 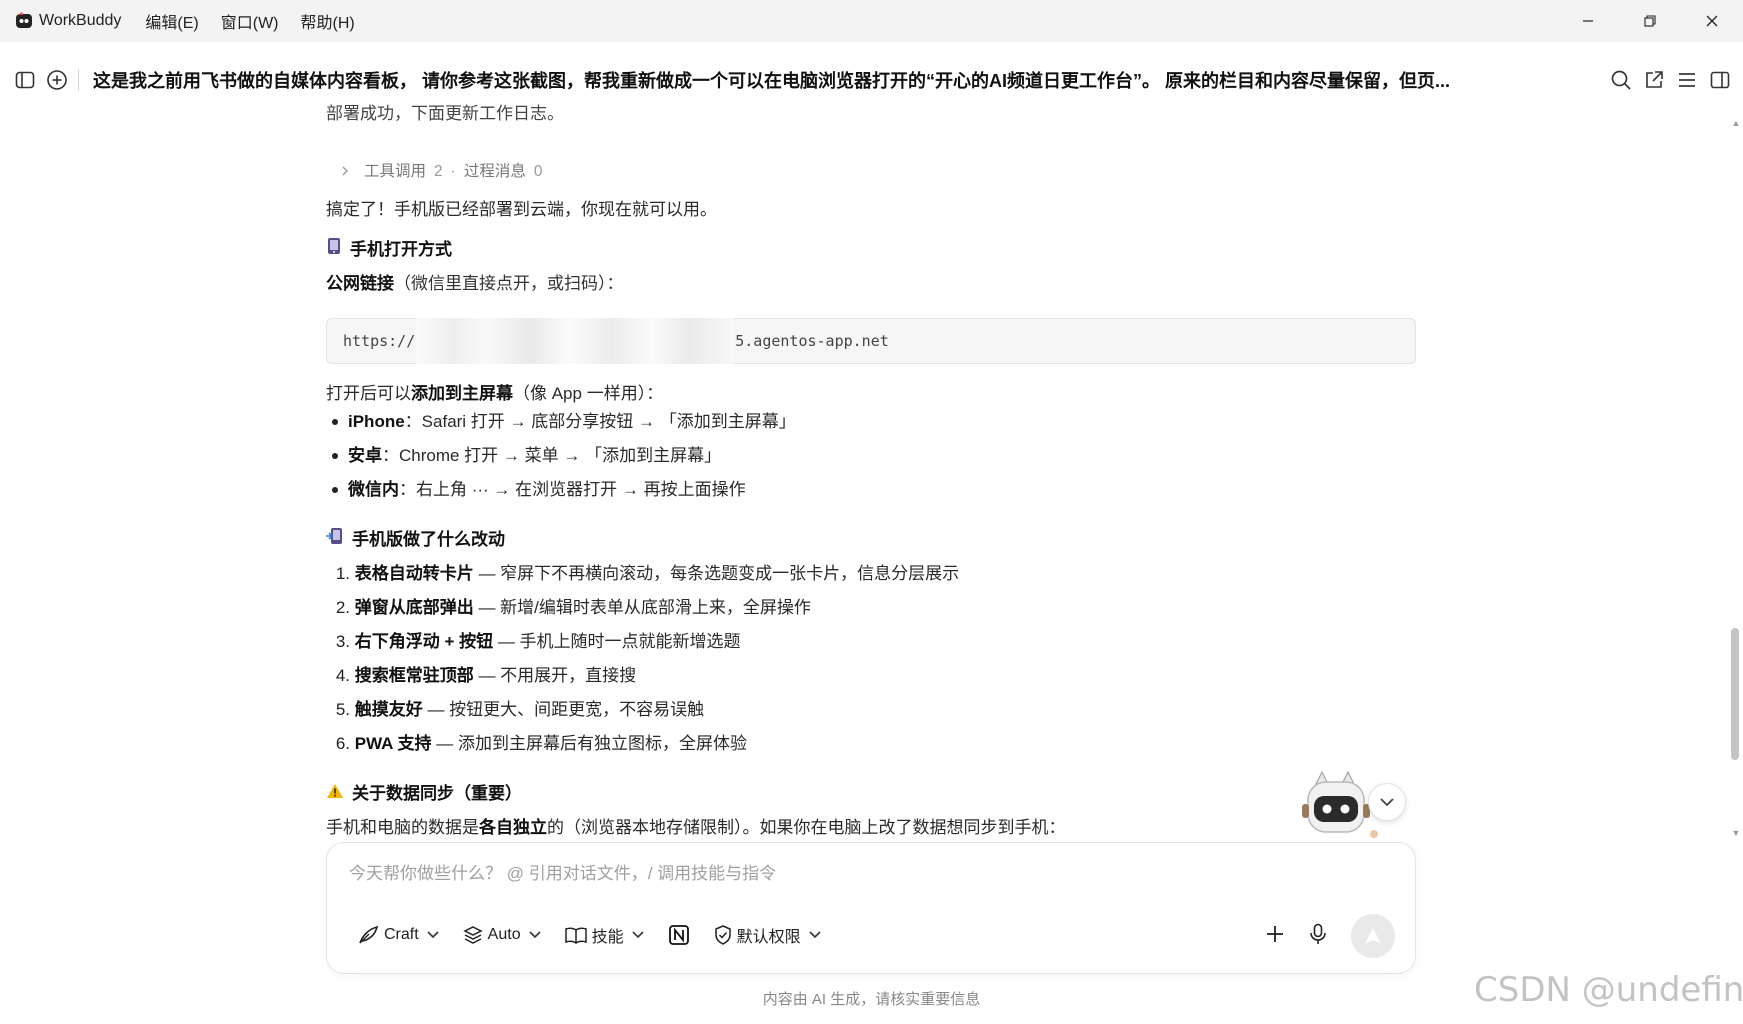 I want to click on tool-calls-label: 工具调用, so click(x=395, y=171).